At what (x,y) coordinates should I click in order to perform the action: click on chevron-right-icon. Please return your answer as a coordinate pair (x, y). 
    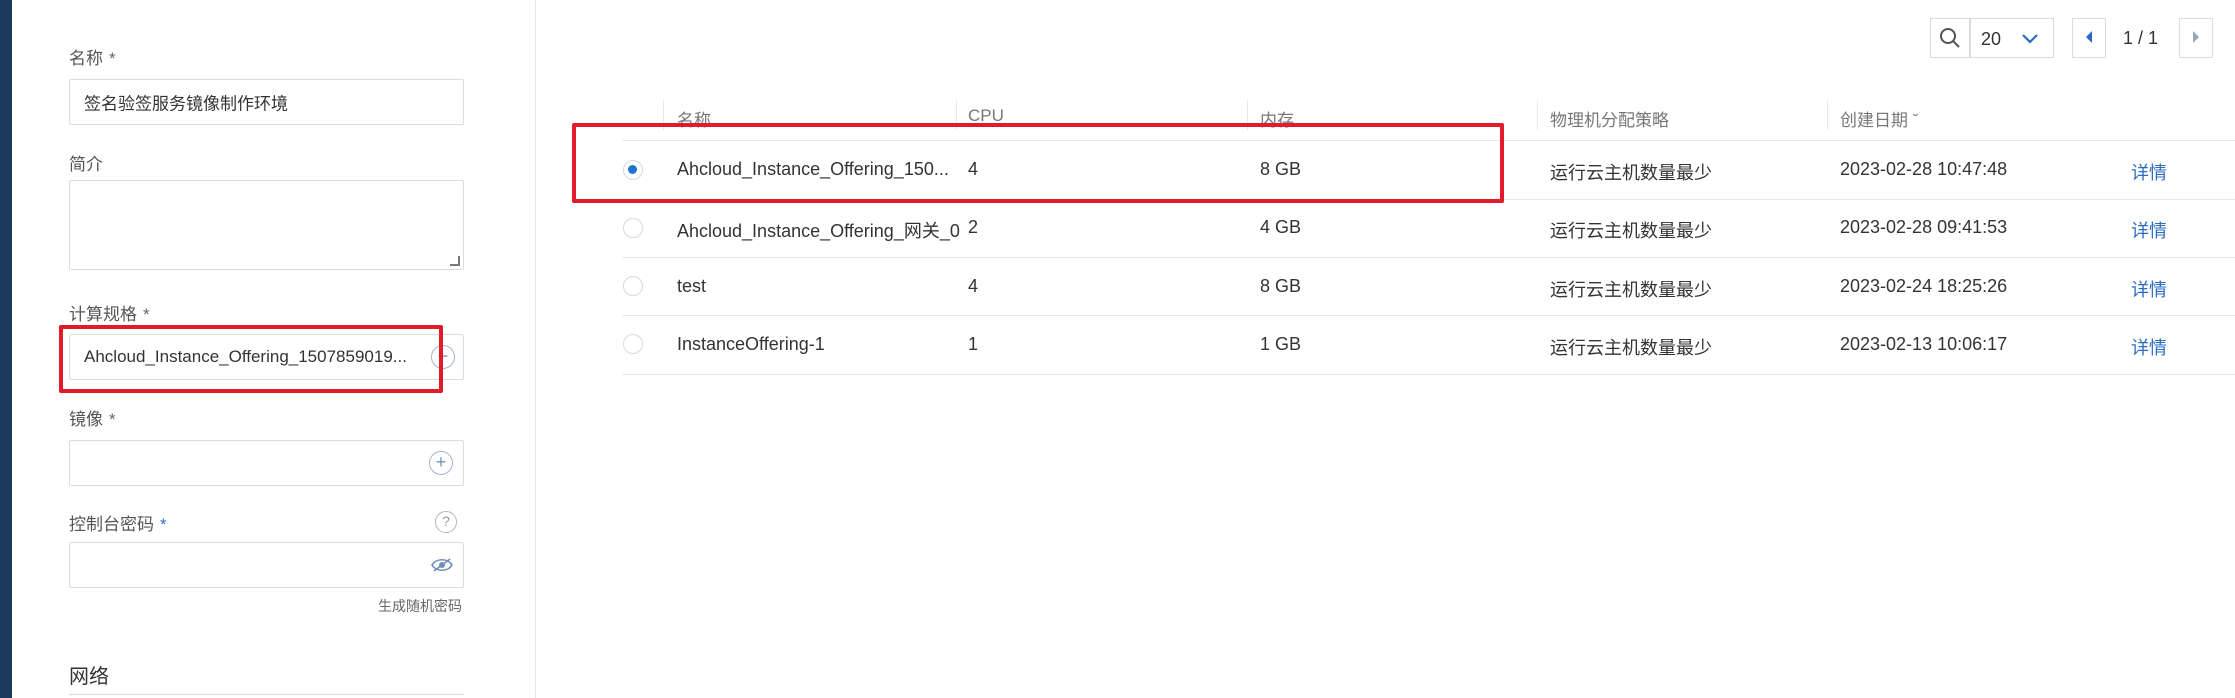
    Looking at the image, I should click on (2196, 37).